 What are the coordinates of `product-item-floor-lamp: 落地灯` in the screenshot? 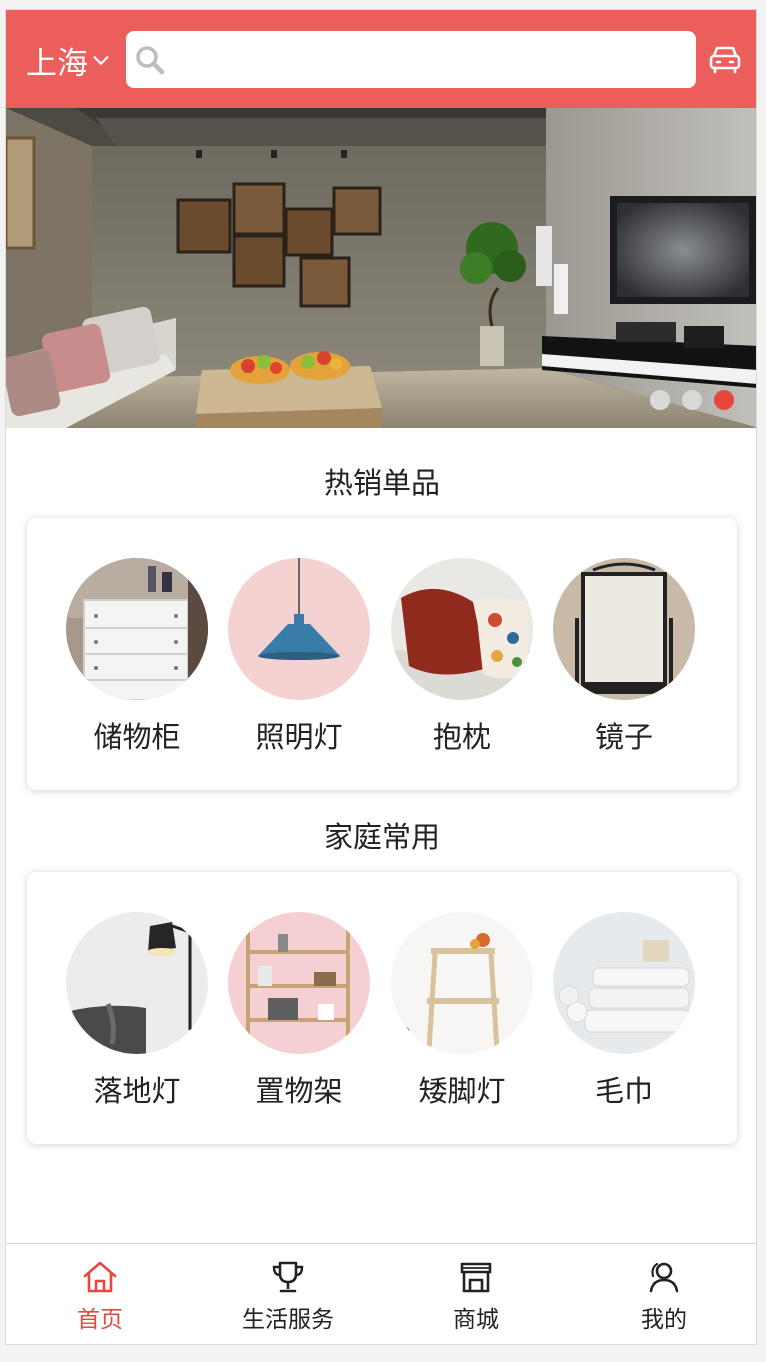 It's located at (137, 1012).